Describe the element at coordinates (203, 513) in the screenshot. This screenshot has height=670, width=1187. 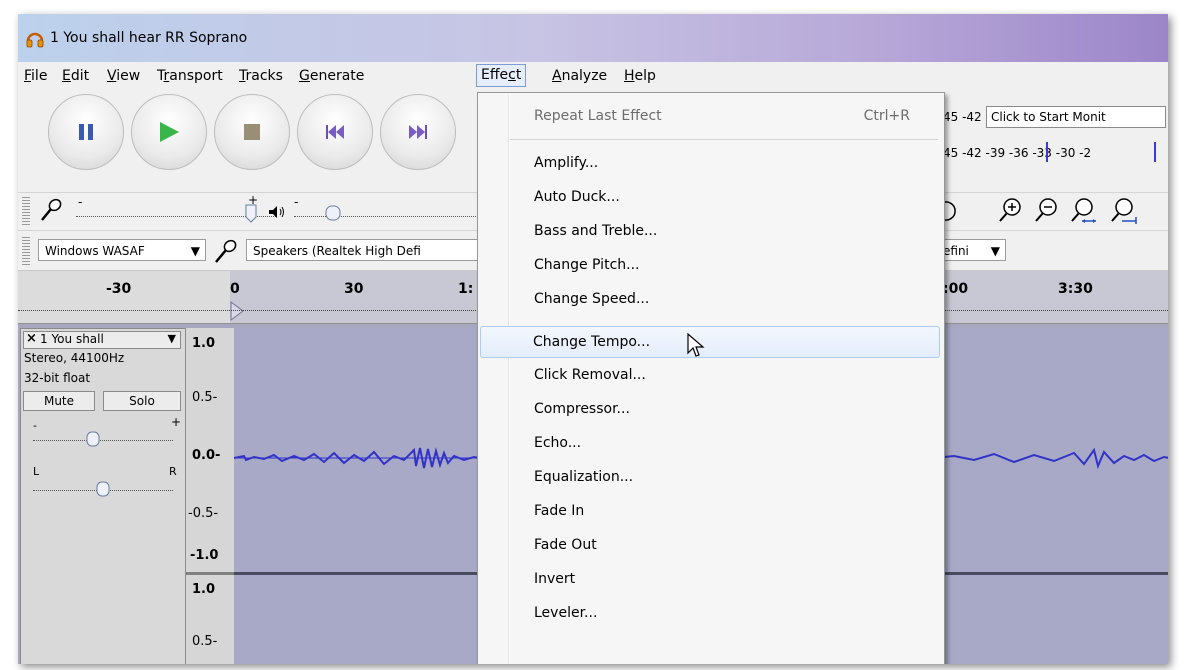
I see `scale-label: -0.5-` at that location.